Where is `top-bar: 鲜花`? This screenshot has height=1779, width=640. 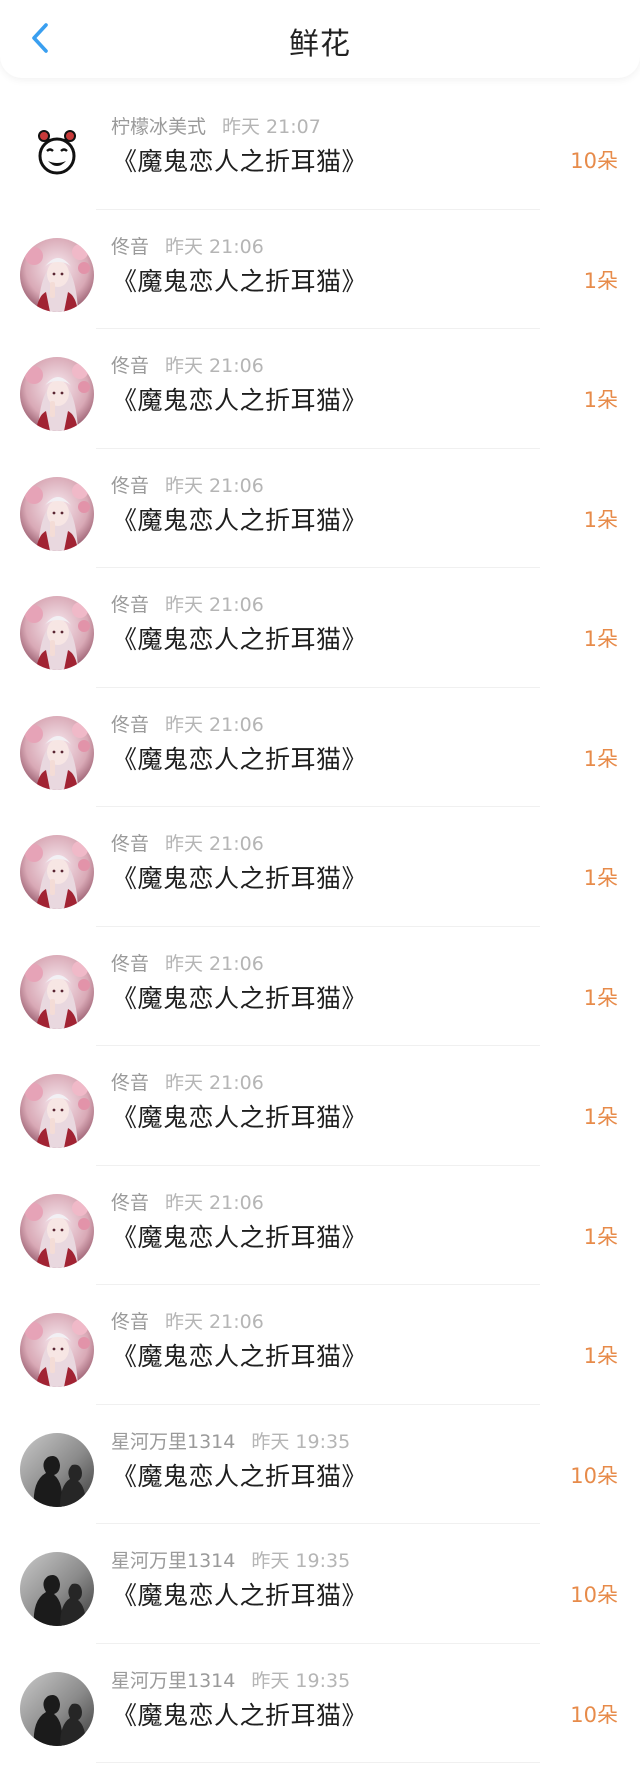
top-bar: 鲜花 is located at coordinates (320, 39).